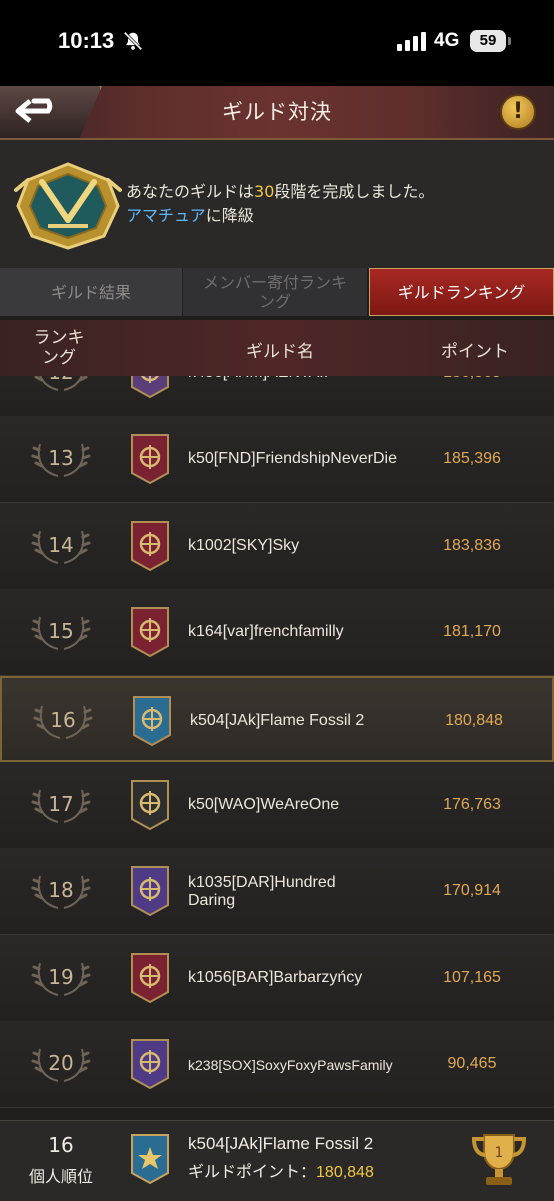 The width and height of the screenshot is (554, 1201). Describe the element at coordinates (61, 1145) in the screenshot. I see `my-rank: 16` at that location.